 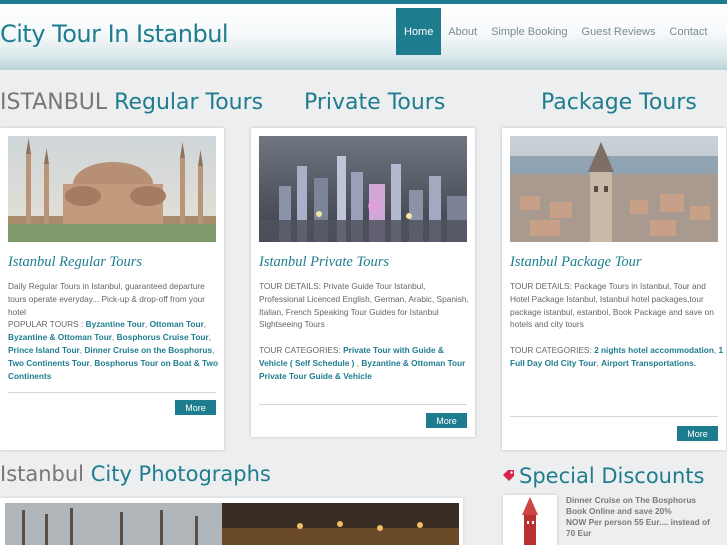 I want to click on link-ottoman-tour: Ottoman Tour, so click(x=177, y=324).